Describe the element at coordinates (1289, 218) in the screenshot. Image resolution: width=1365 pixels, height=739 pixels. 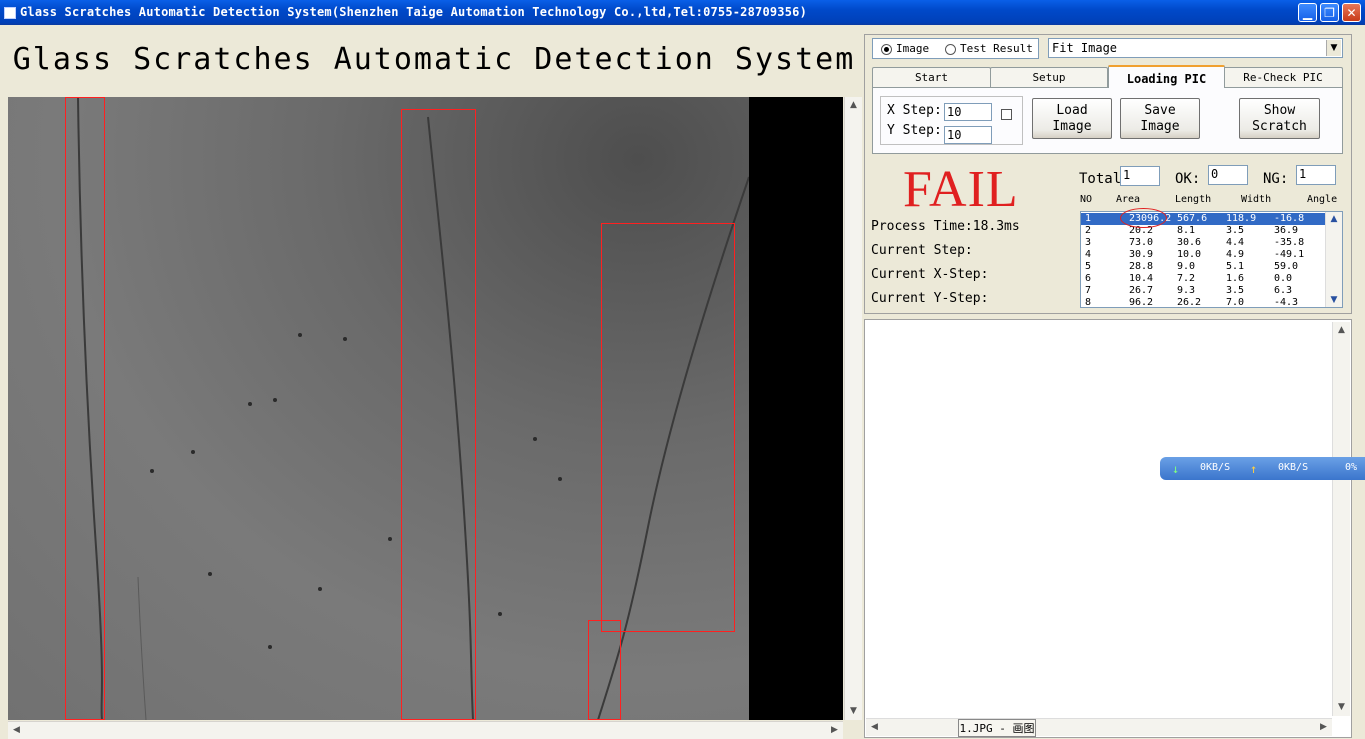
I see `table-cell: -16.8` at that location.